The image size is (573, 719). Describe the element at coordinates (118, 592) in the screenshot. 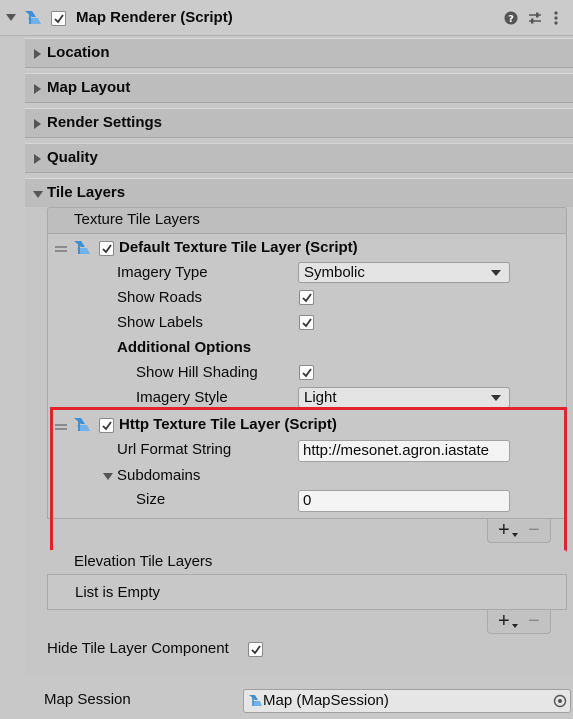

I see `list-empty-text: List is Empty` at that location.